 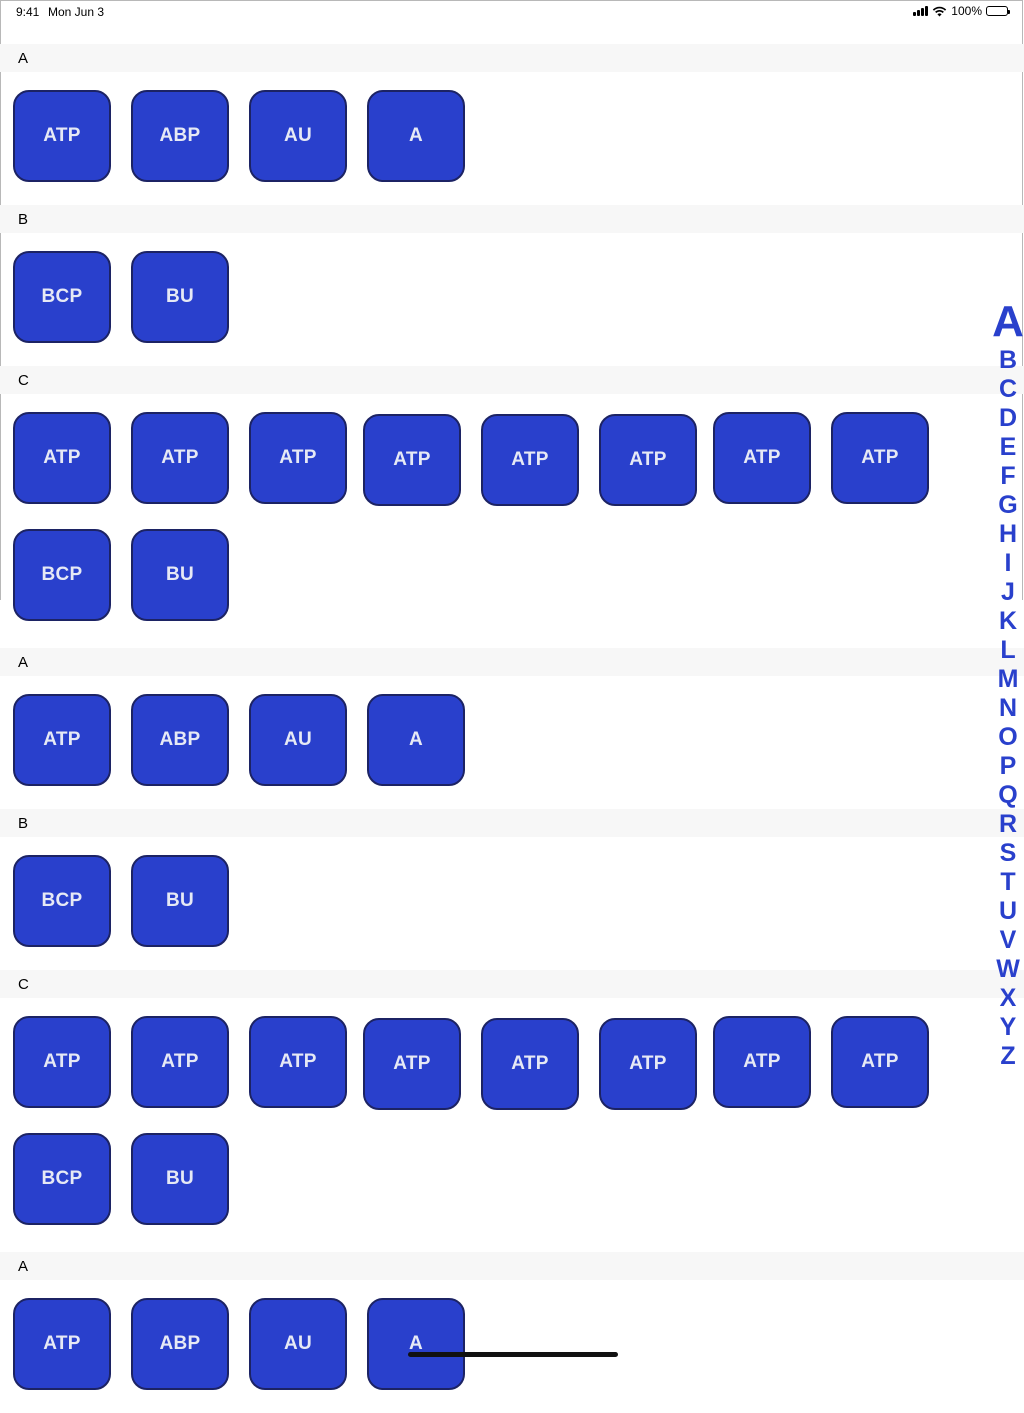 I want to click on status-date: Mon Jun 3, so click(x=76, y=12).